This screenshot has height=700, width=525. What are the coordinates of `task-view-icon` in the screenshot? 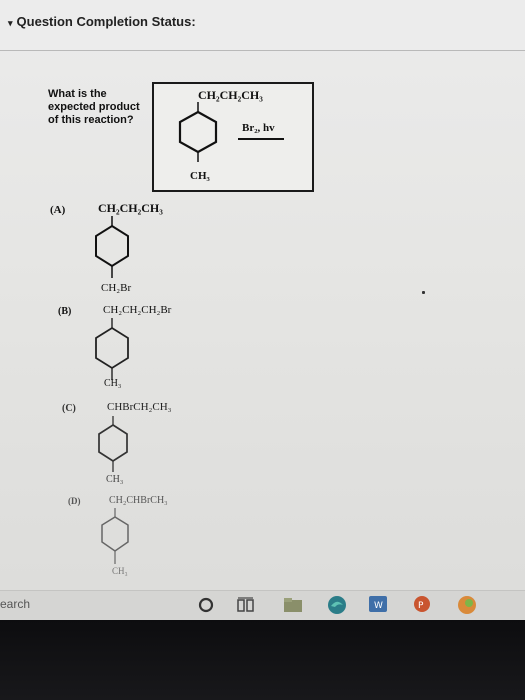 It's located at (246, 605).